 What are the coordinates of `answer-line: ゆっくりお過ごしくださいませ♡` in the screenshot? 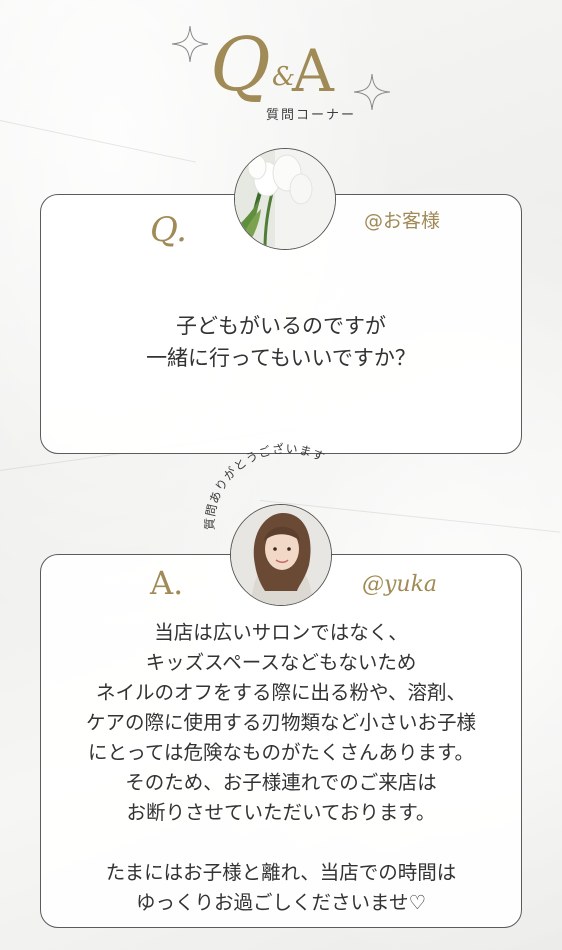 It's located at (281, 902).